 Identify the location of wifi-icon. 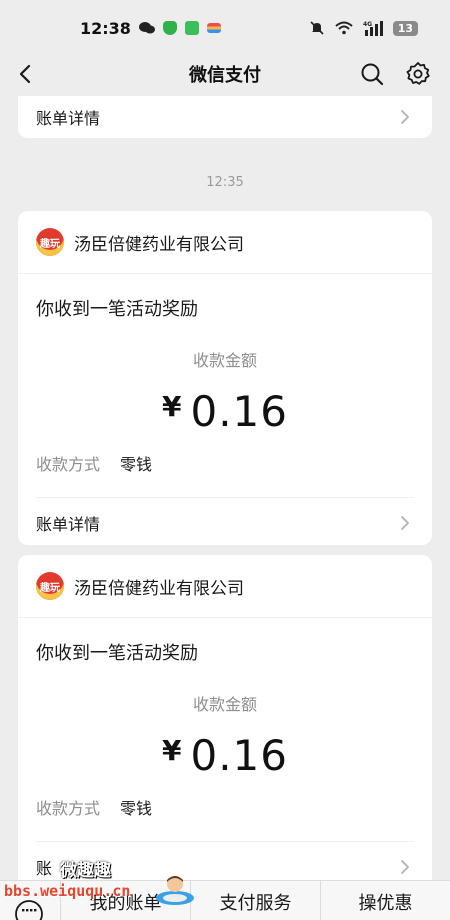
(344, 28).